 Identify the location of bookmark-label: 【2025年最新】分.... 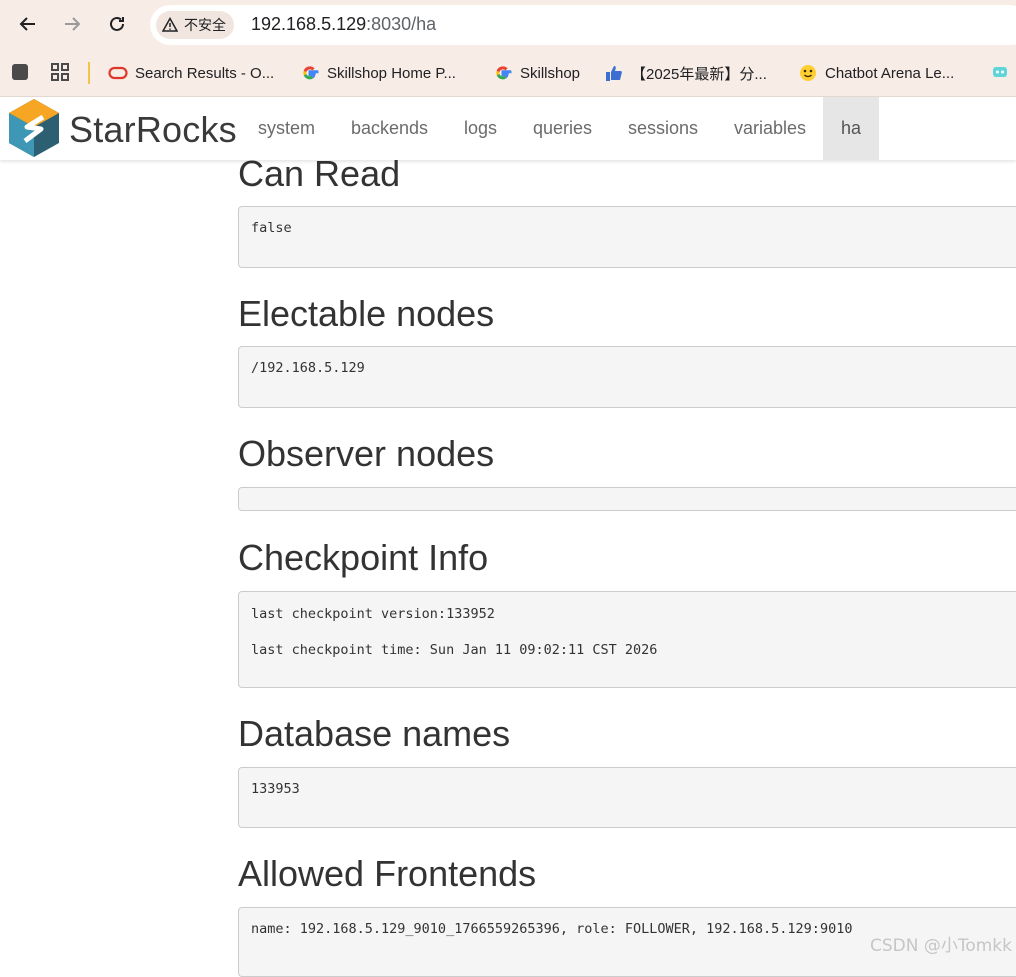
(699, 74).